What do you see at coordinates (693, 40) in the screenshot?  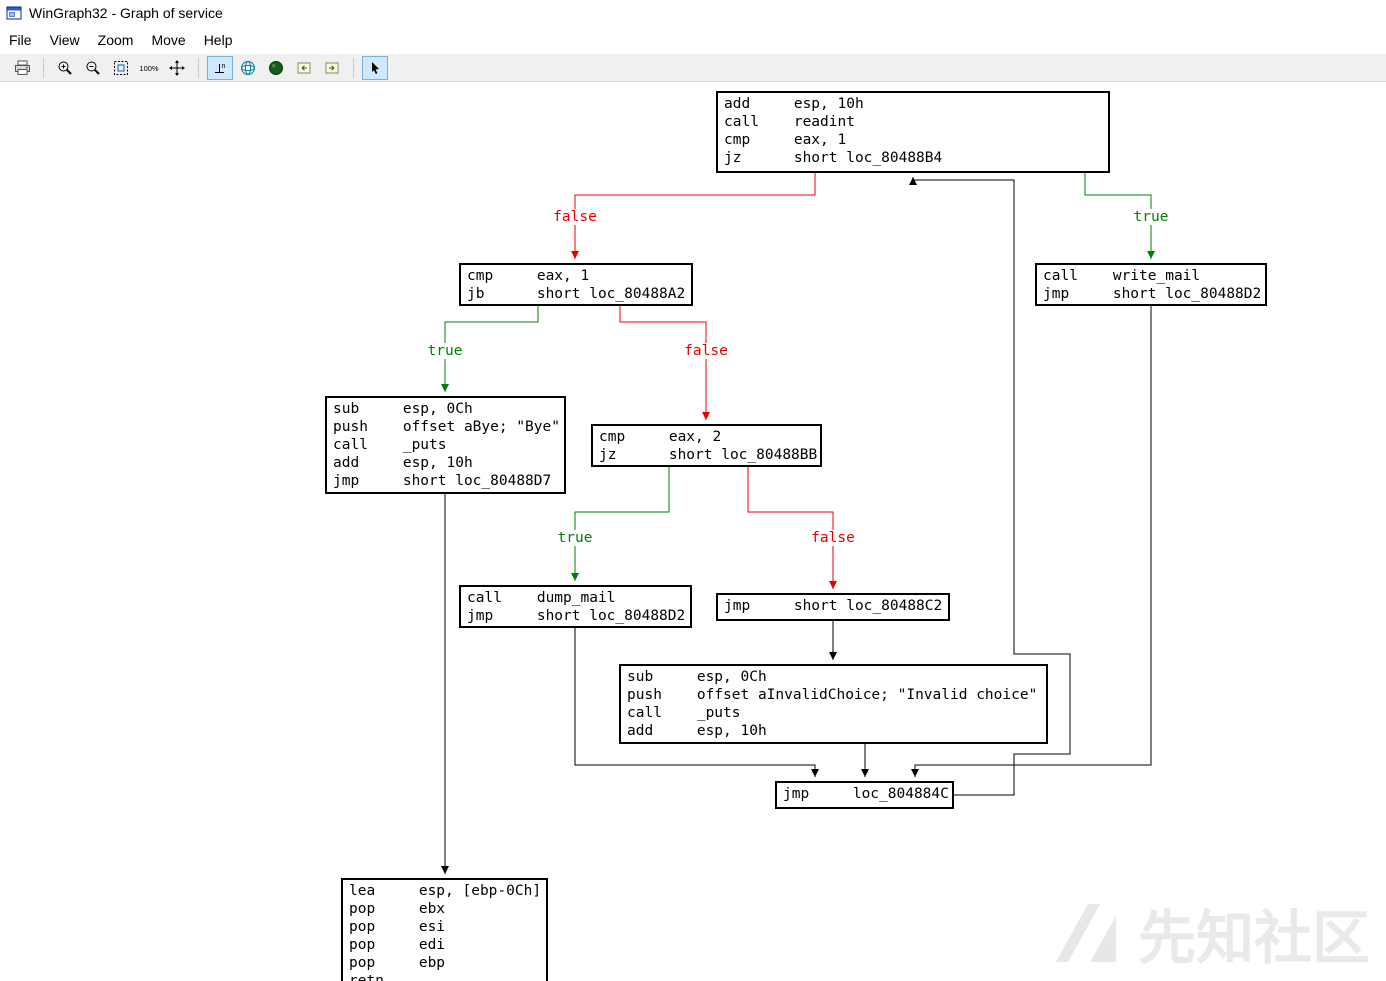 I see `menu-bar: File View Zoom Move Help` at bounding box center [693, 40].